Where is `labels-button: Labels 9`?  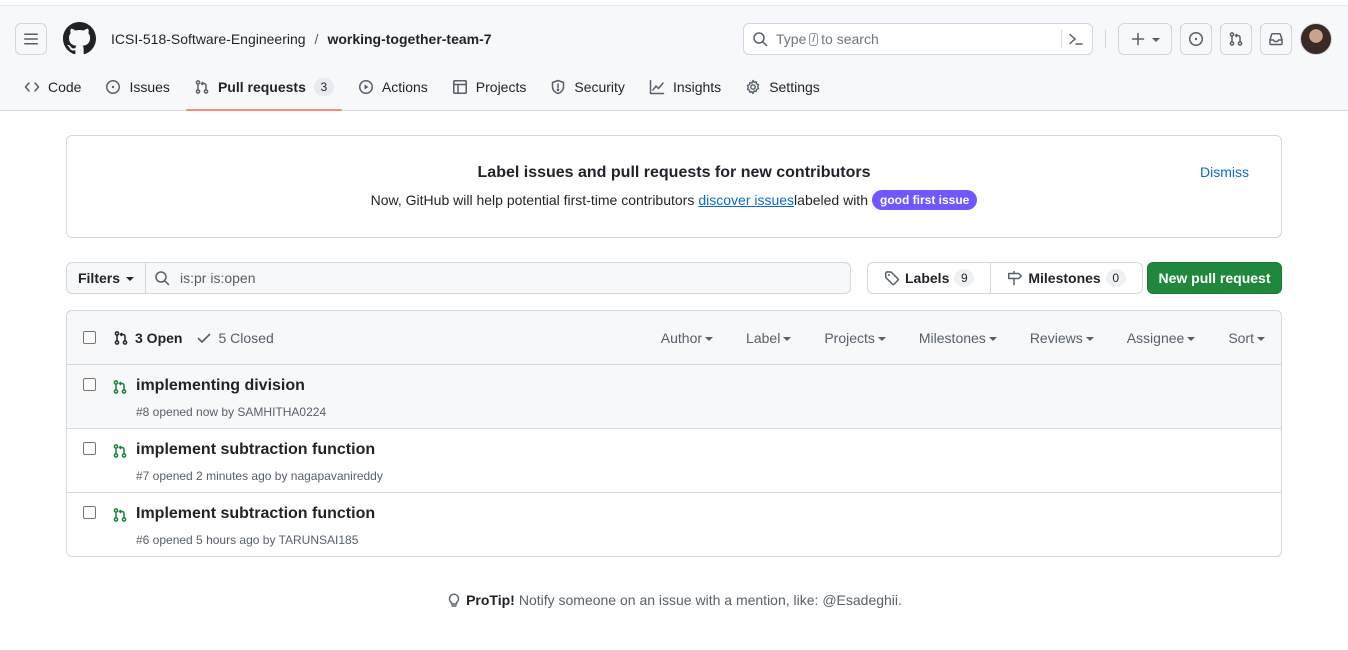 labels-button: Labels 9 is located at coordinates (929, 278).